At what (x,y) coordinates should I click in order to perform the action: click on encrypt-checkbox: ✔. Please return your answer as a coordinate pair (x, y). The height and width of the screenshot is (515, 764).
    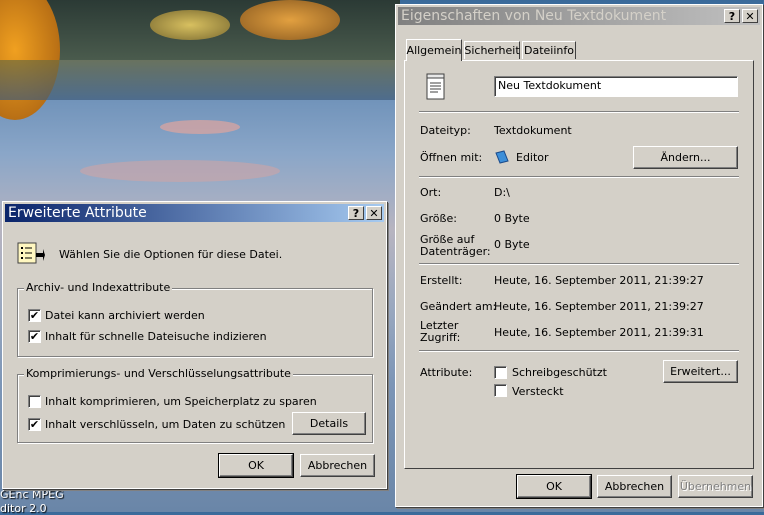
    Looking at the image, I should click on (34, 424).